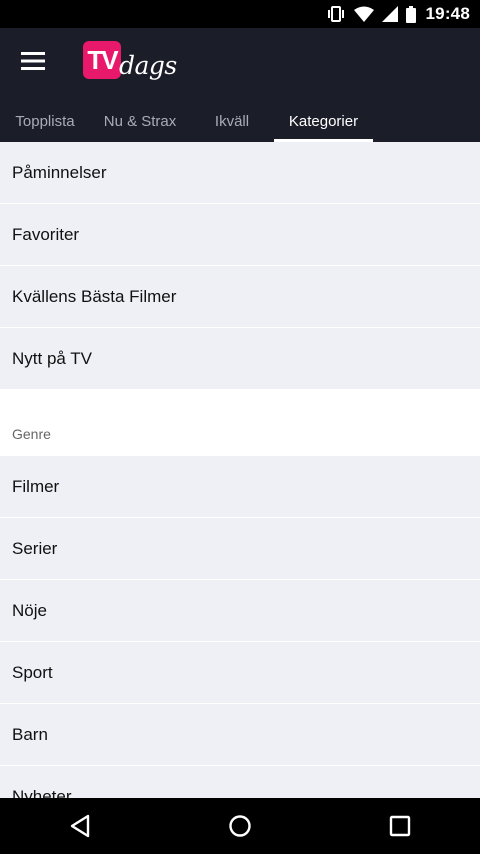 The width and height of the screenshot is (480, 854). I want to click on list-item-label: Serier, so click(35, 548).